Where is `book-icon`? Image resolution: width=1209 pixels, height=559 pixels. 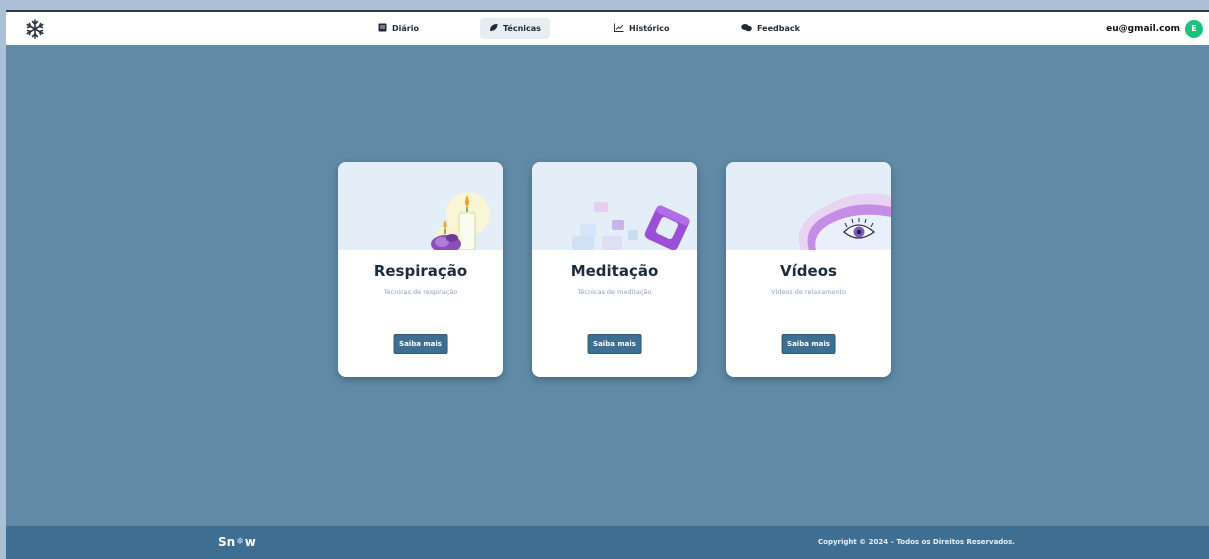 book-icon is located at coordinates (382, 29).